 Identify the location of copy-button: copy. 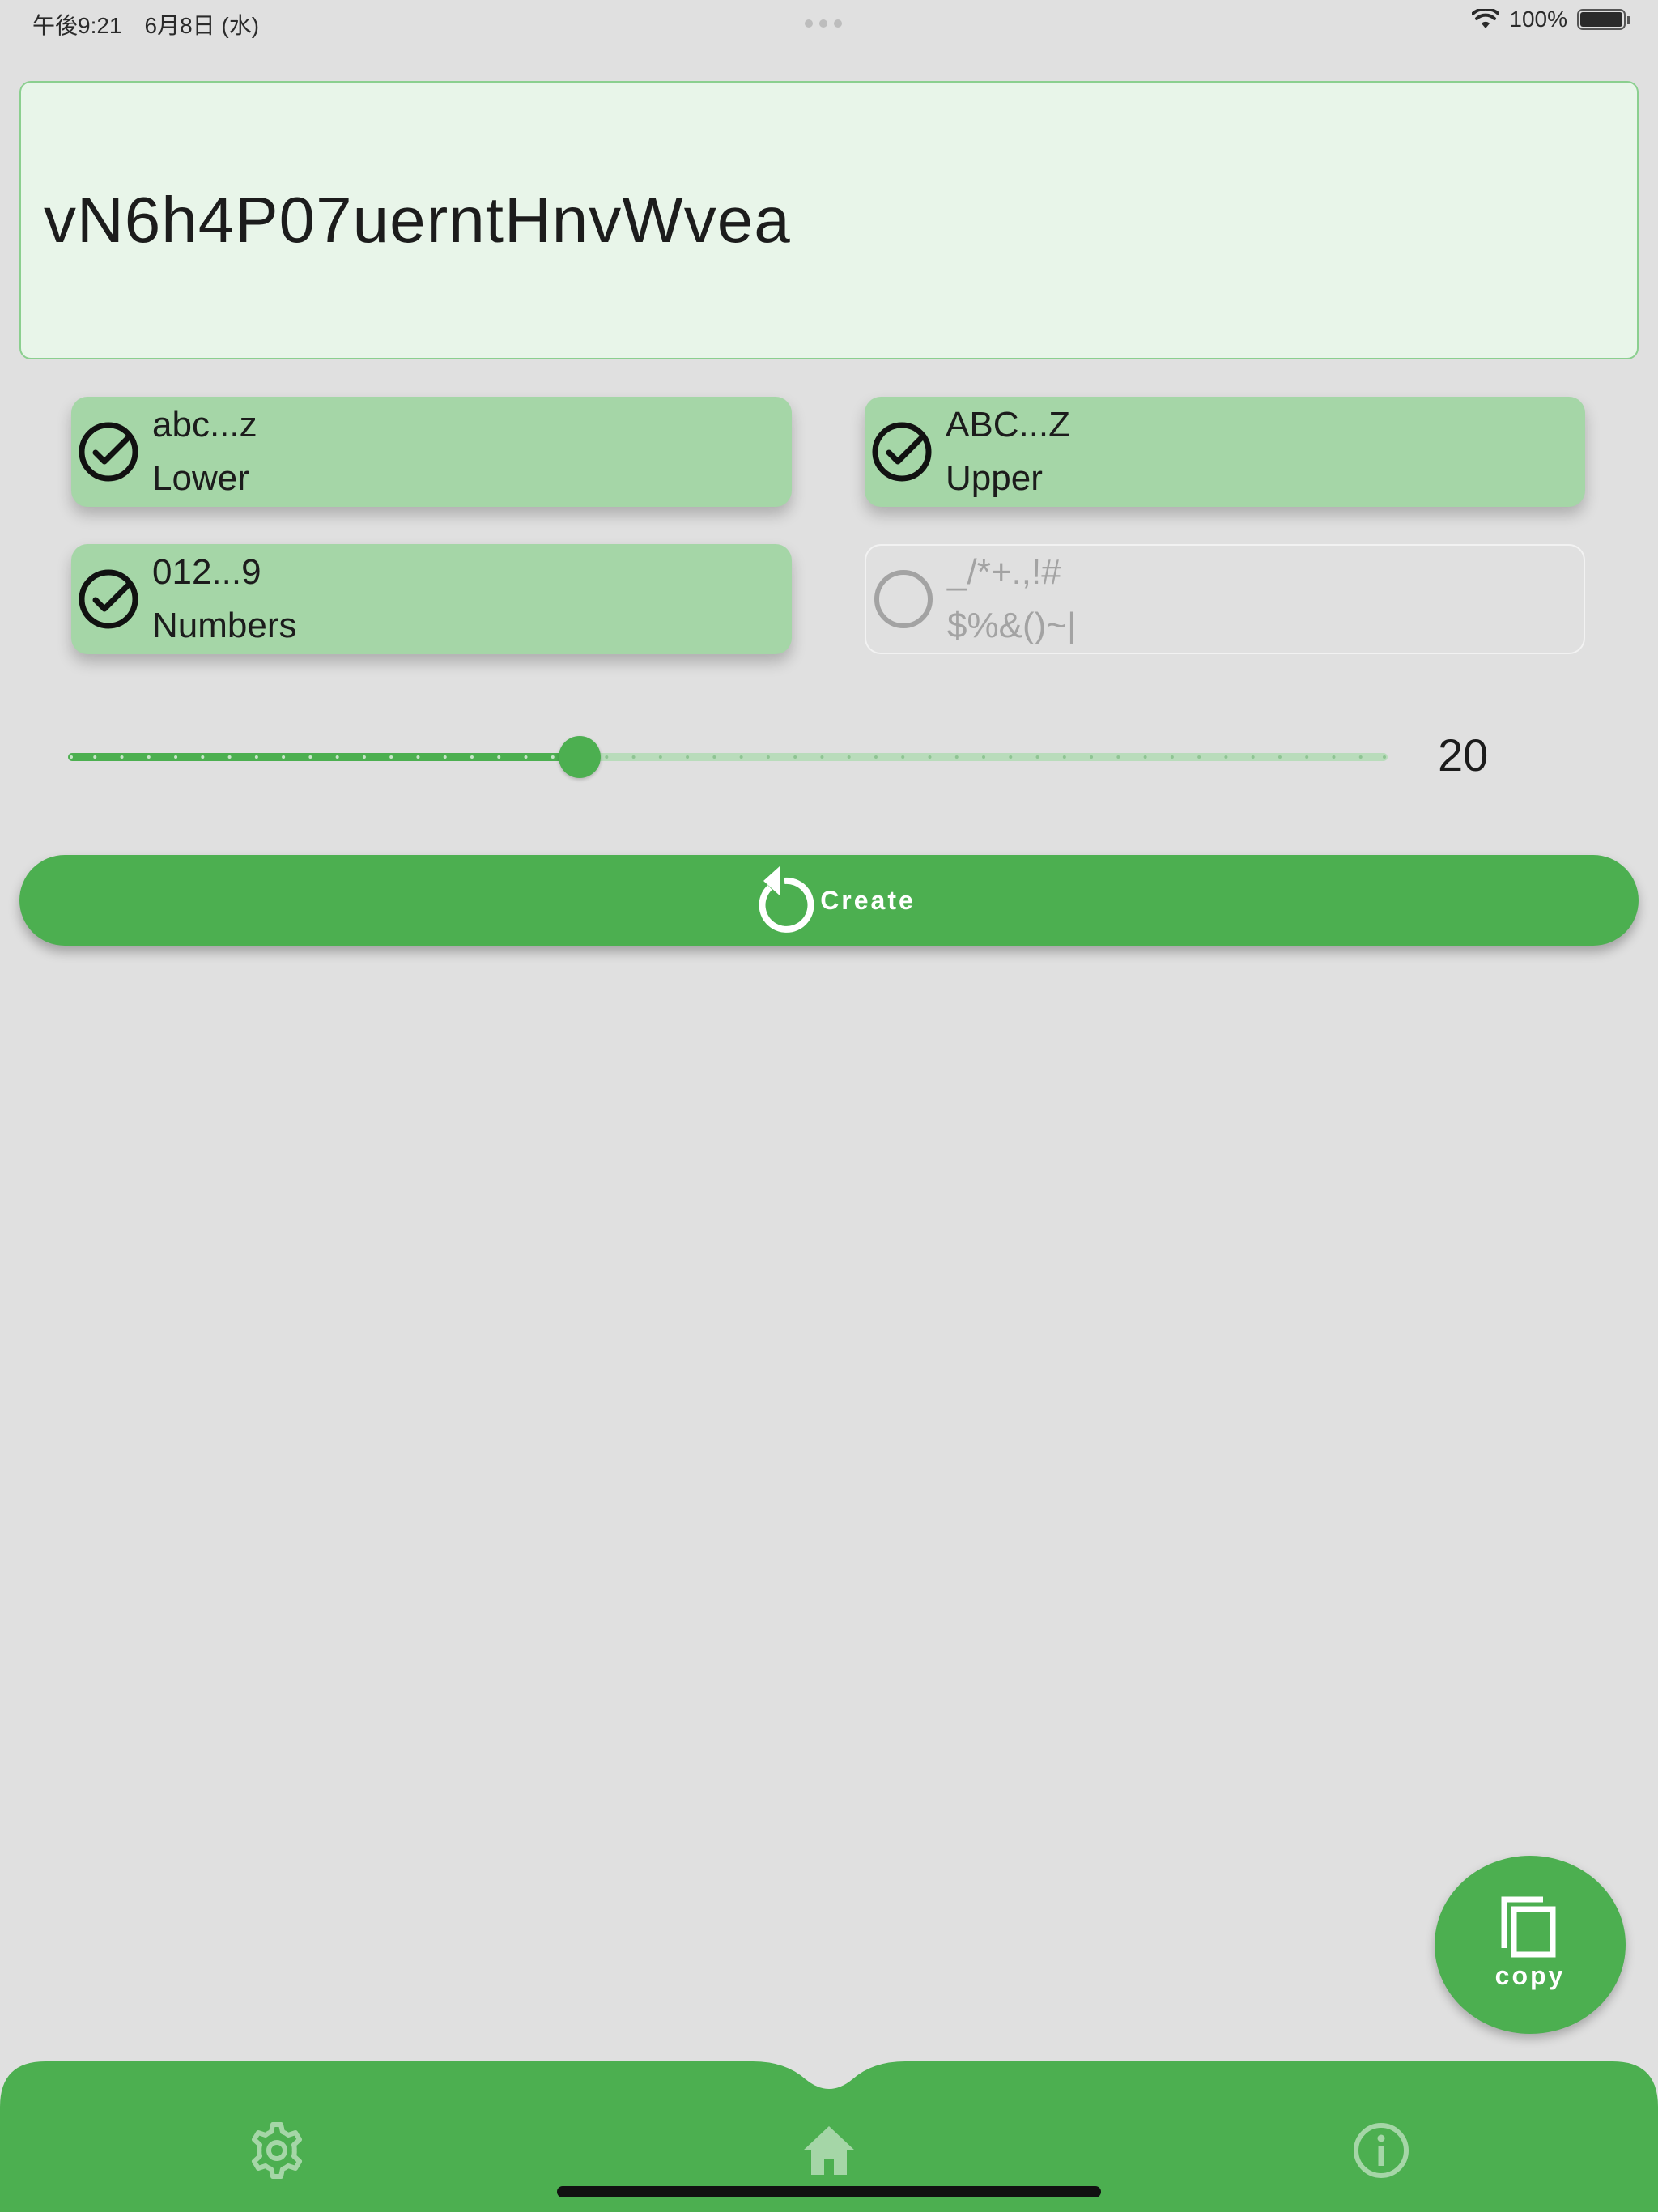
(1530, 1945).